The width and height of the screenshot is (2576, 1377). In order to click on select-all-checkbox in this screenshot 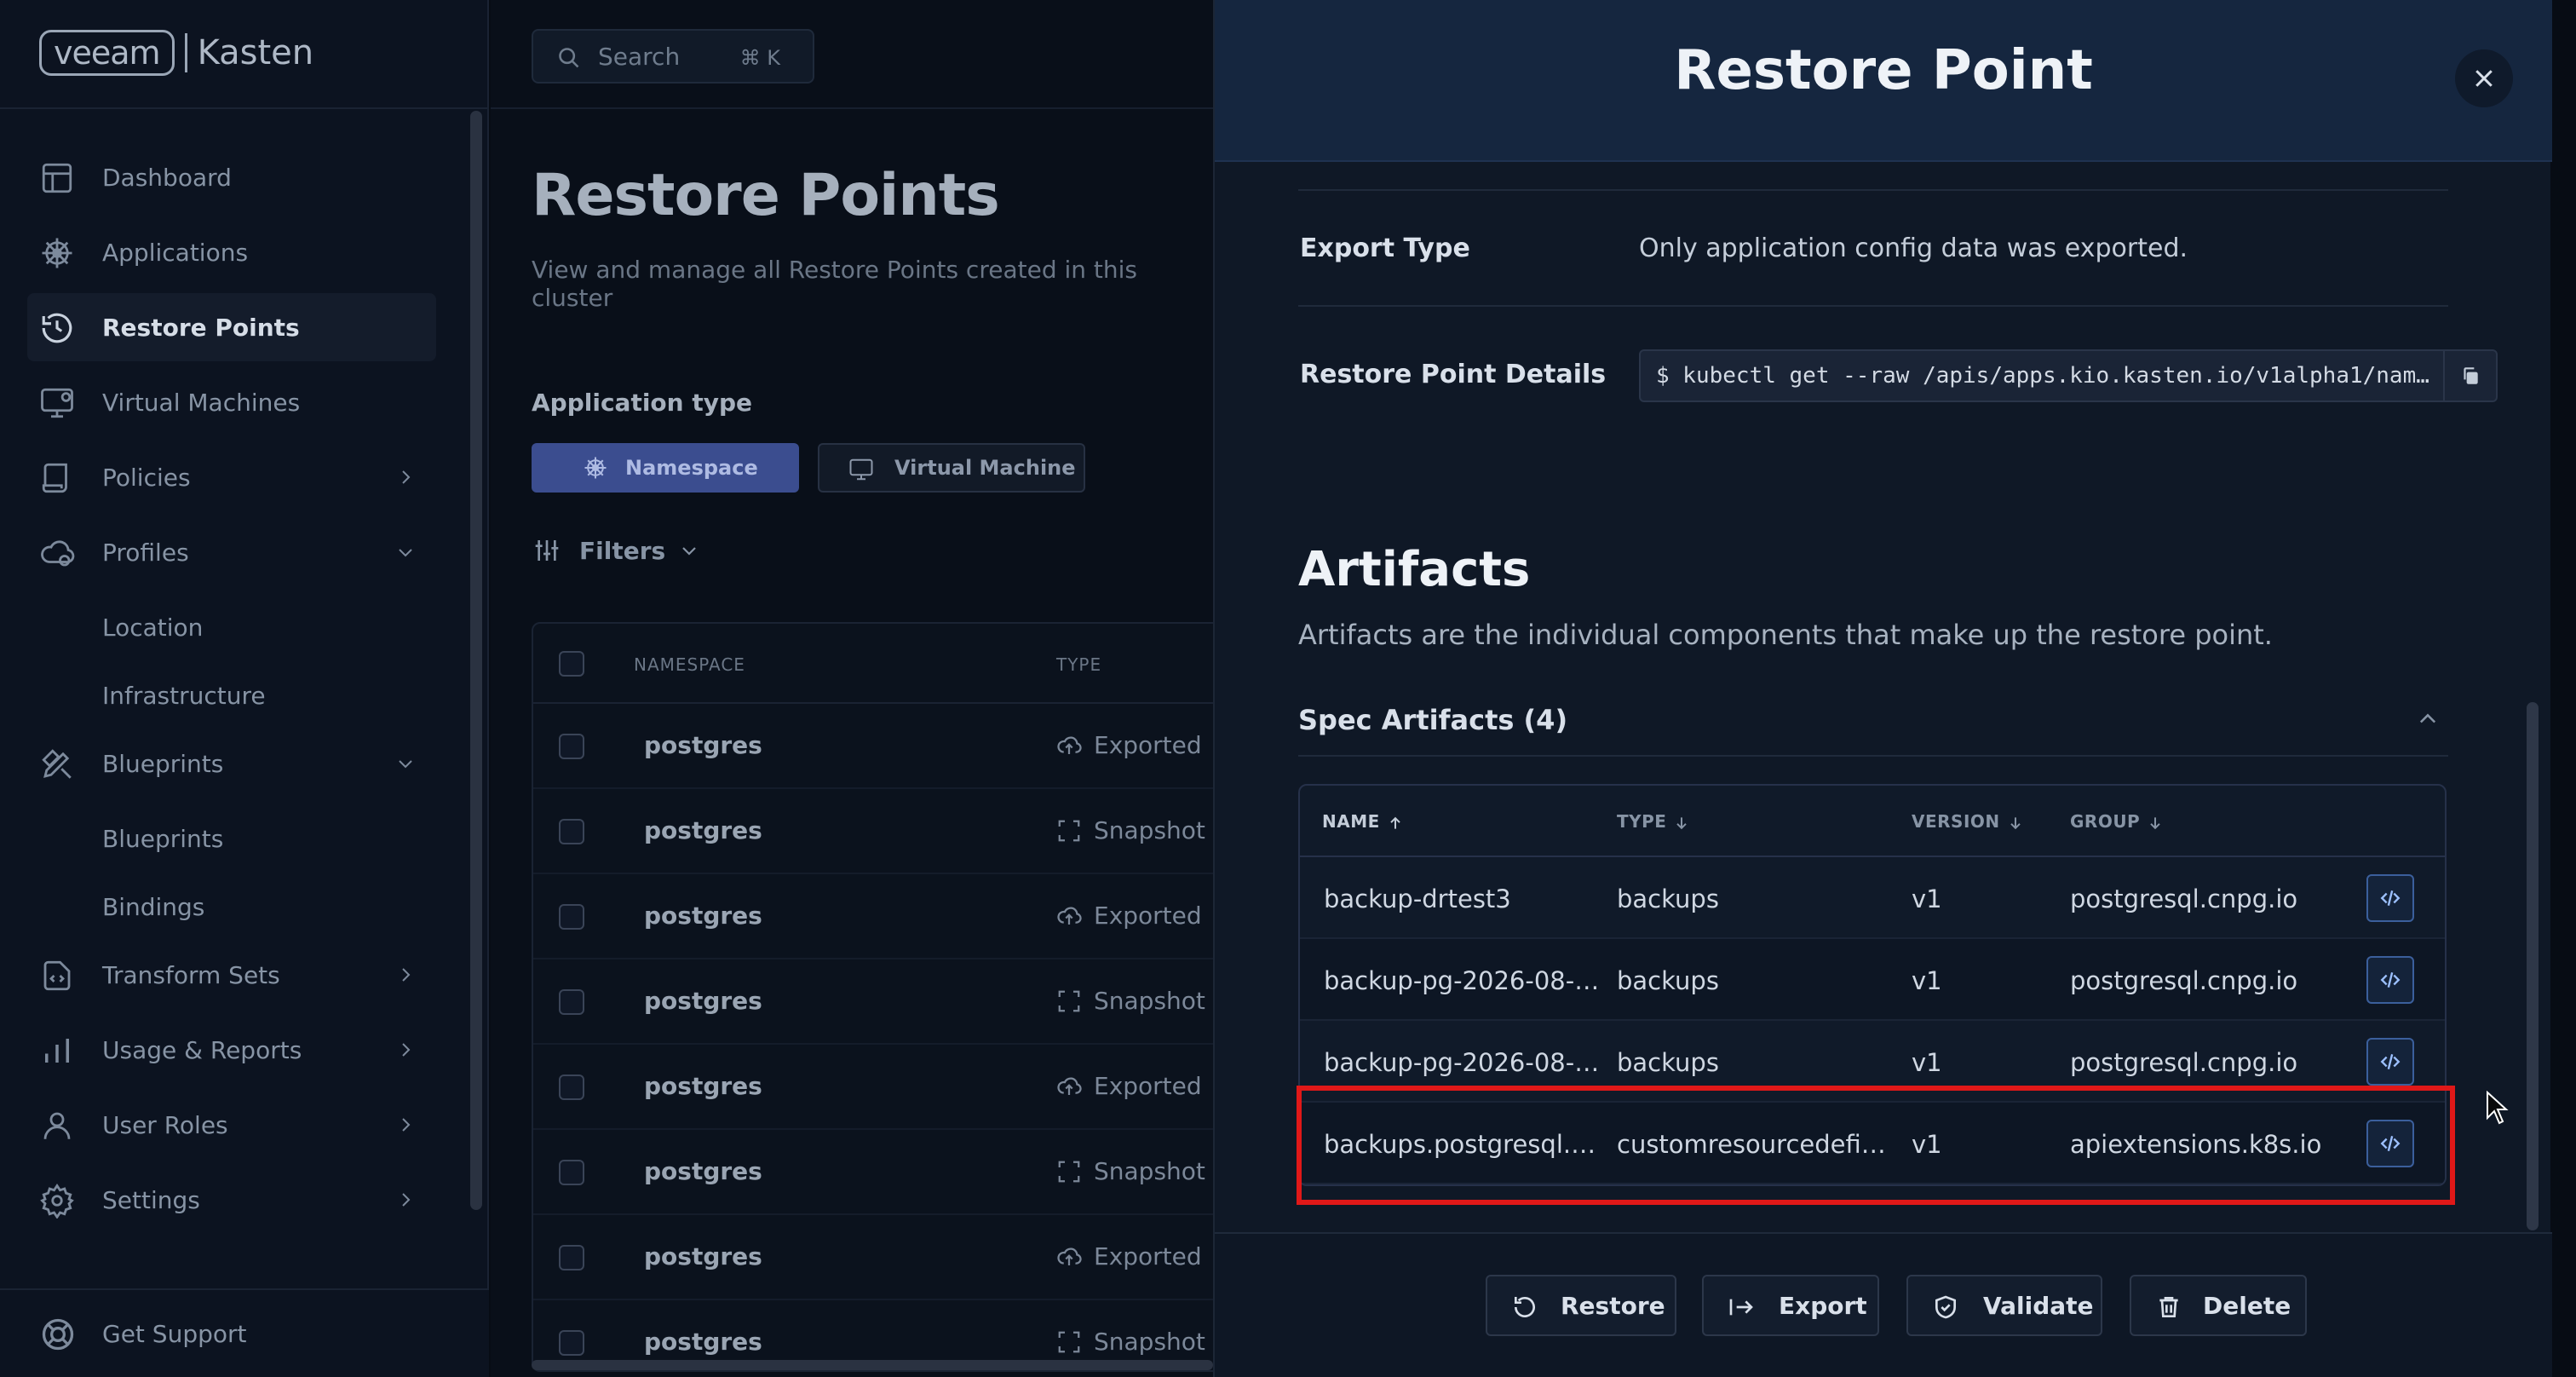, I will do `click(571, 664)`.